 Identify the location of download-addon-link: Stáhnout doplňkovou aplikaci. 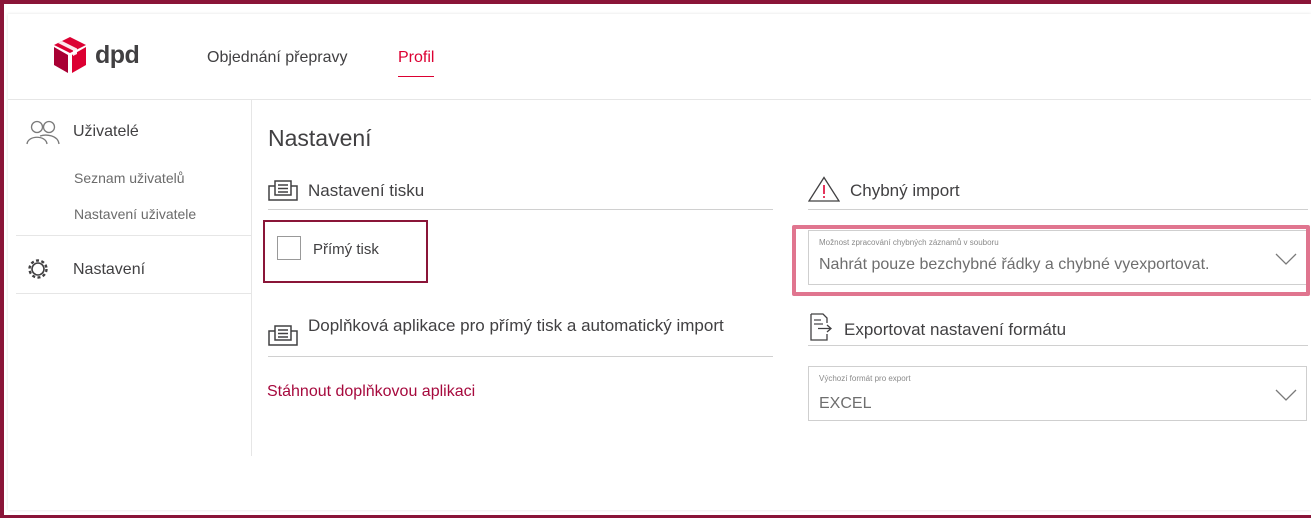
(371, 392).